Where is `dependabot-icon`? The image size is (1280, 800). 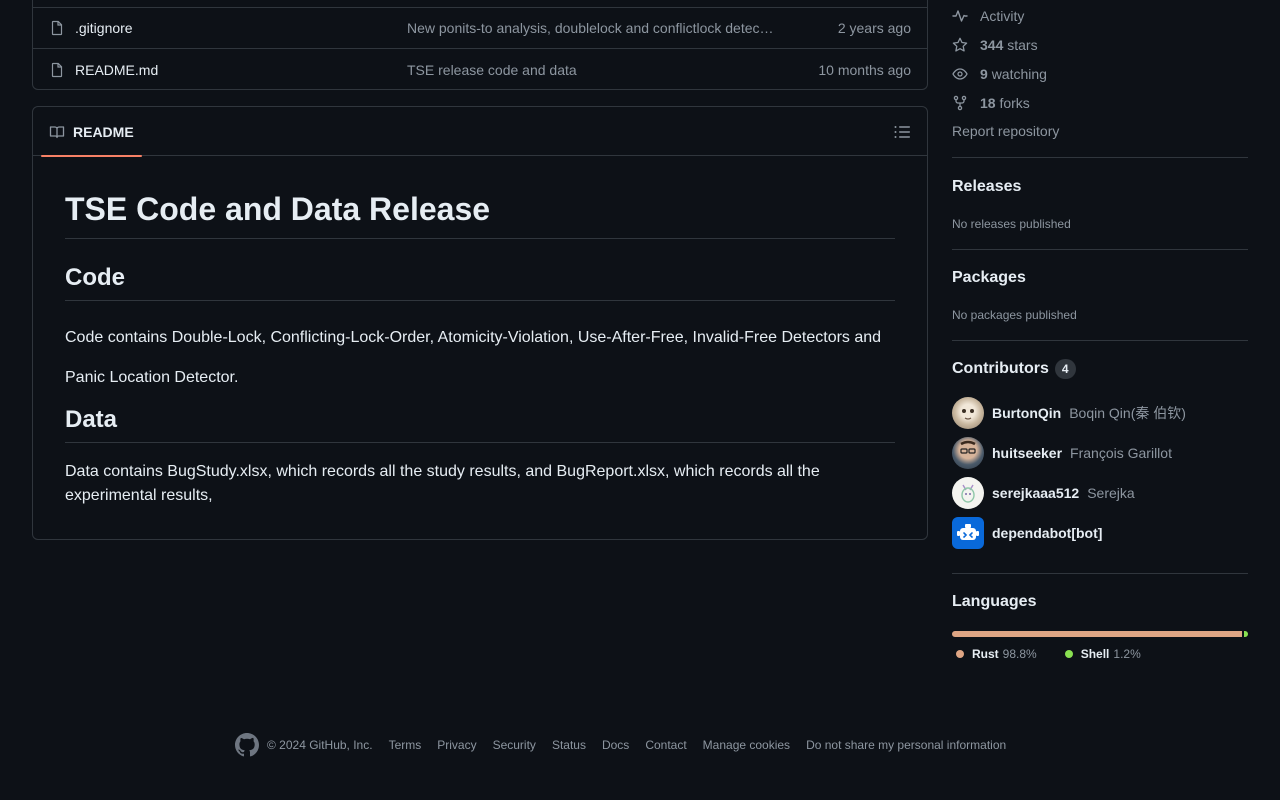
dependabot-icon is located at coordinates (968, 533).